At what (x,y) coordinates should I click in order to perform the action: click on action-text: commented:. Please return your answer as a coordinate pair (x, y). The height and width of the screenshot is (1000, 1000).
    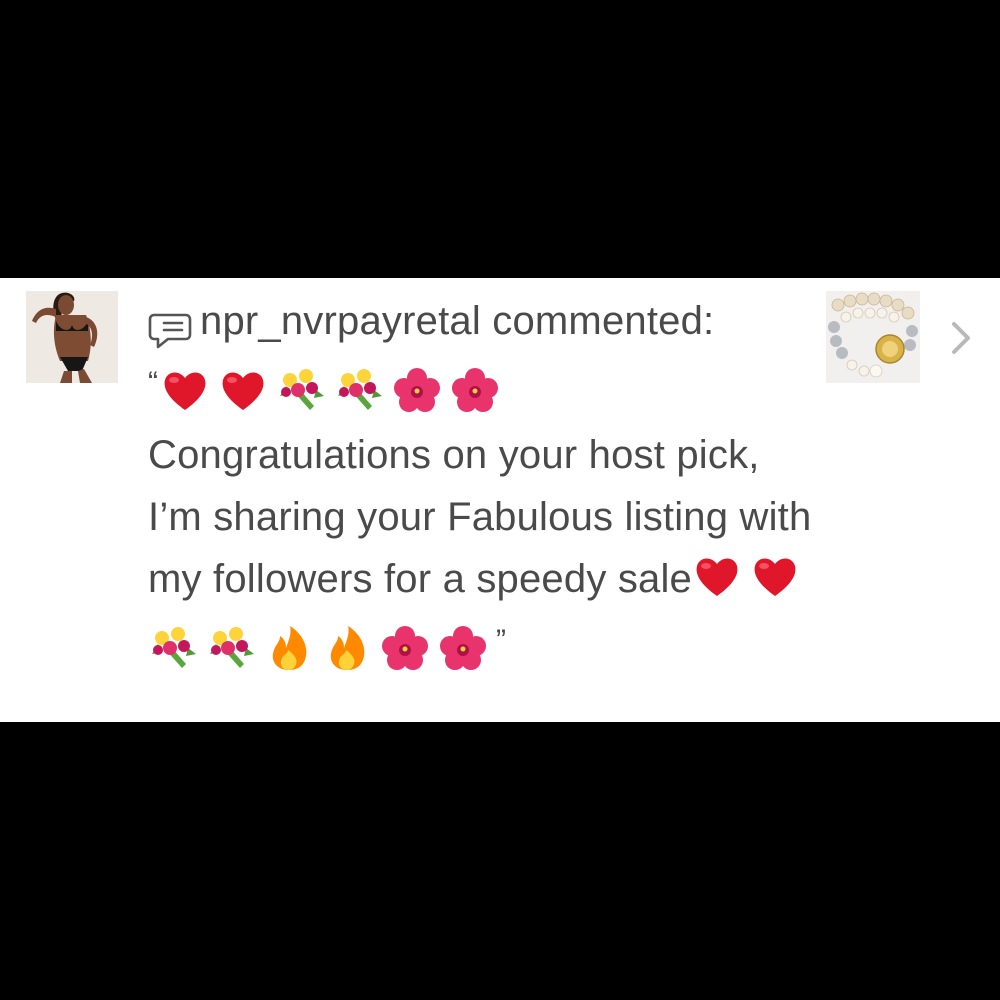
    Looking at the image, I should click on (603, 321).